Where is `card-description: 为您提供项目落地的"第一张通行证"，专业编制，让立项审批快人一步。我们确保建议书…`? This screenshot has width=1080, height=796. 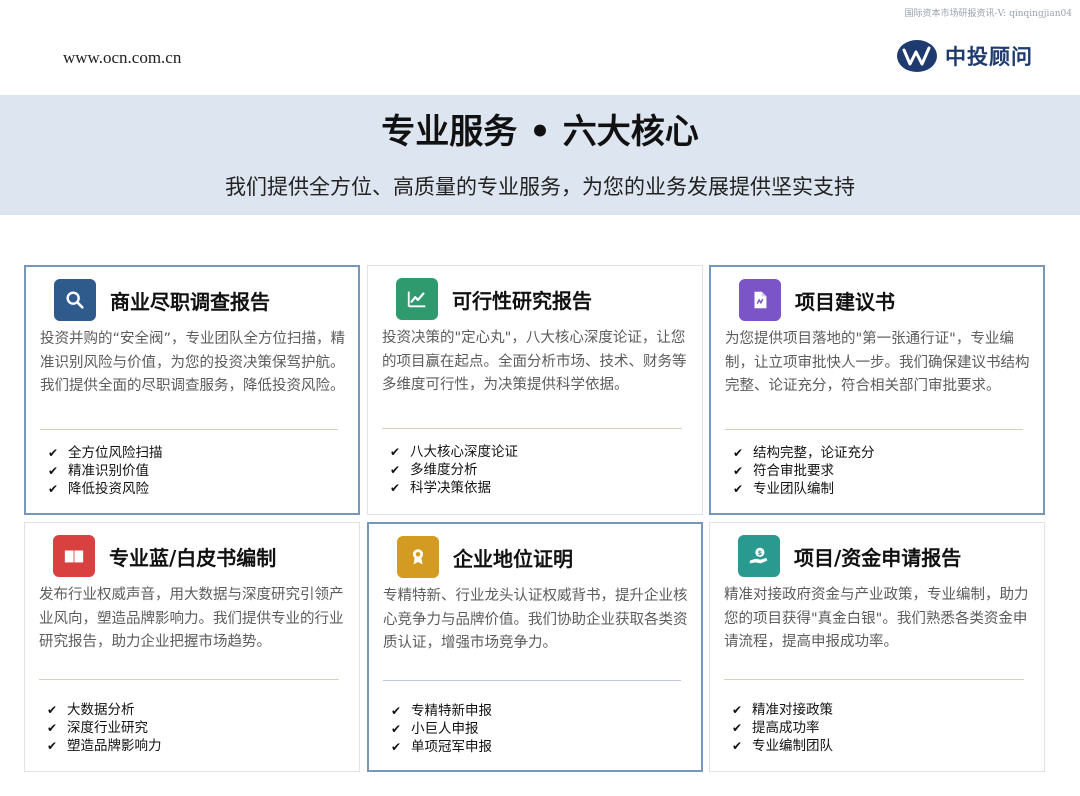
card-description: 为您提供项目落地的"第一张通行证"，专业编制，让立项审批快人一步。我们确保建议书… is located at coordinates (877, 362).